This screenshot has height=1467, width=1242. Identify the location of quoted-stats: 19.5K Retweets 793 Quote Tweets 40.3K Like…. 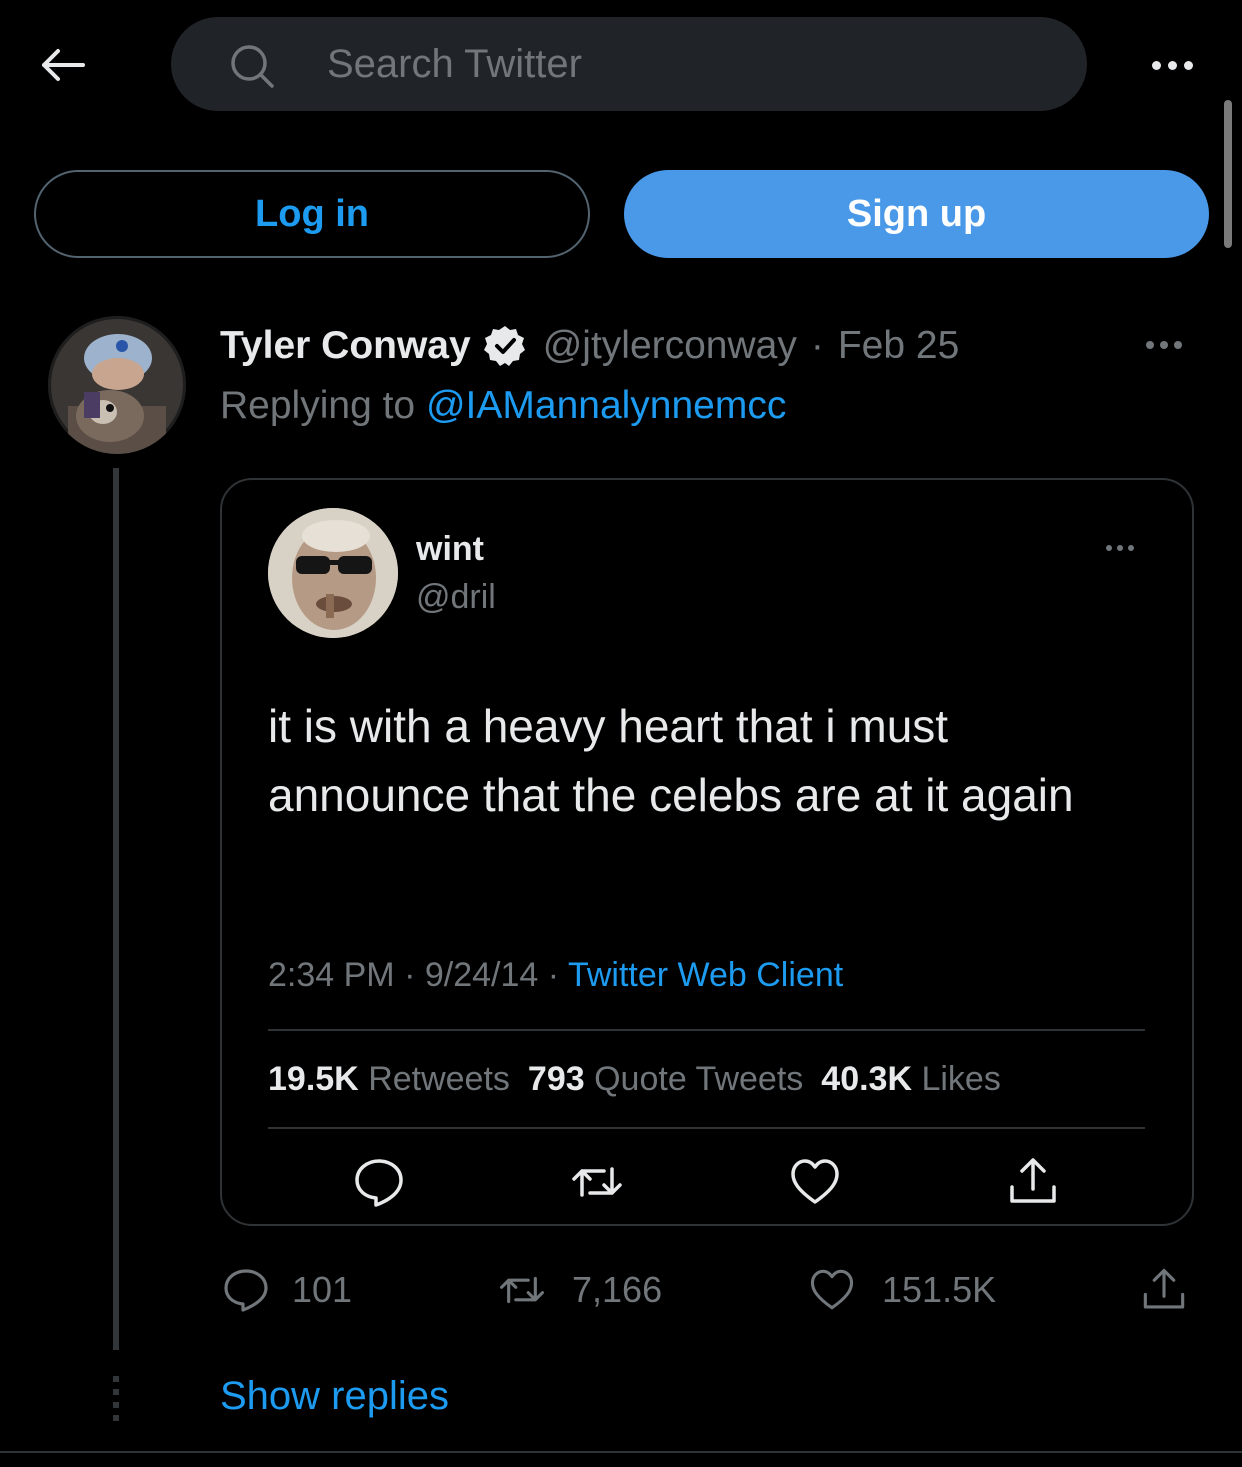
(634, 1079).